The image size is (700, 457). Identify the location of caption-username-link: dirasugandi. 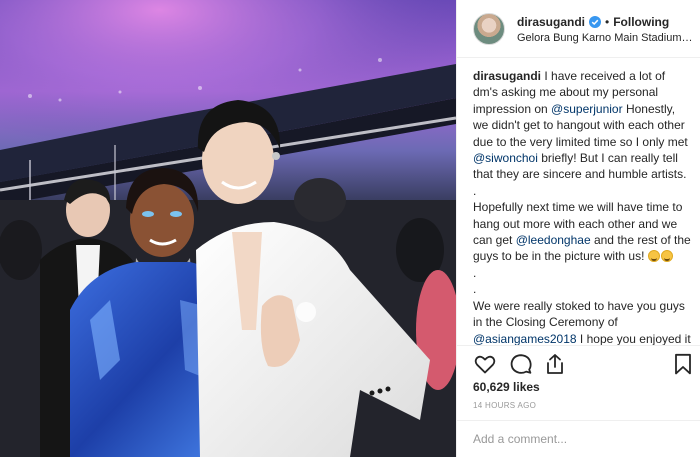
(507, 76).